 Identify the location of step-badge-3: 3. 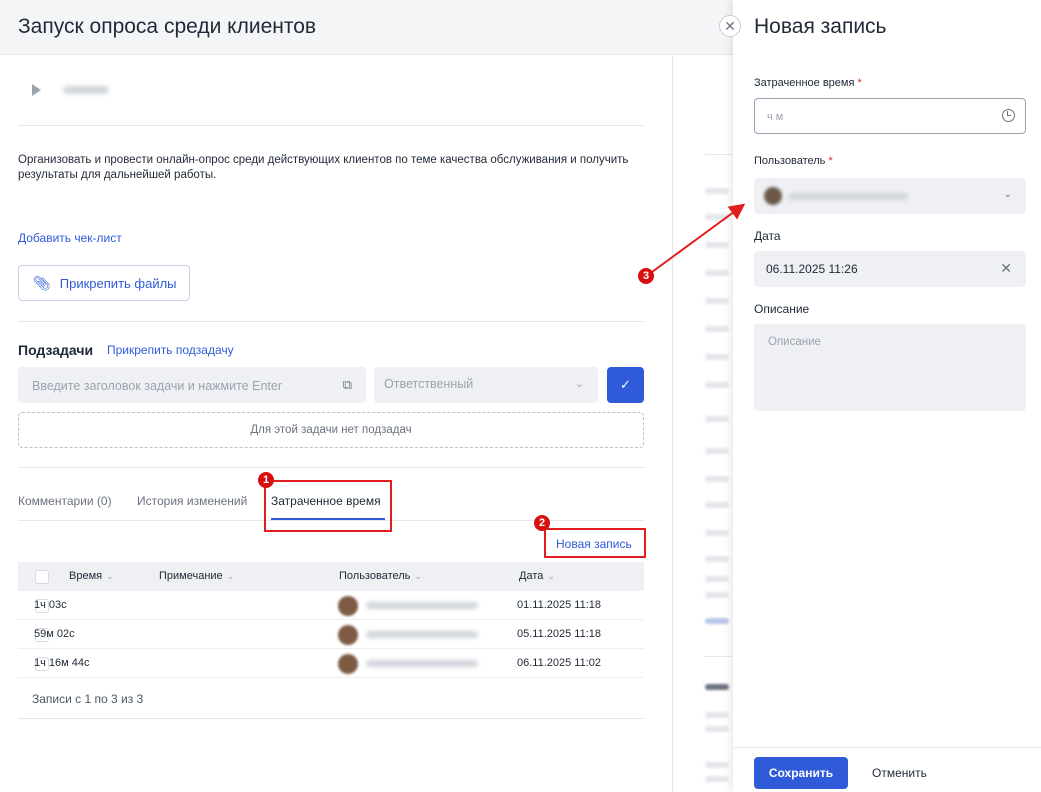
(646, 276).